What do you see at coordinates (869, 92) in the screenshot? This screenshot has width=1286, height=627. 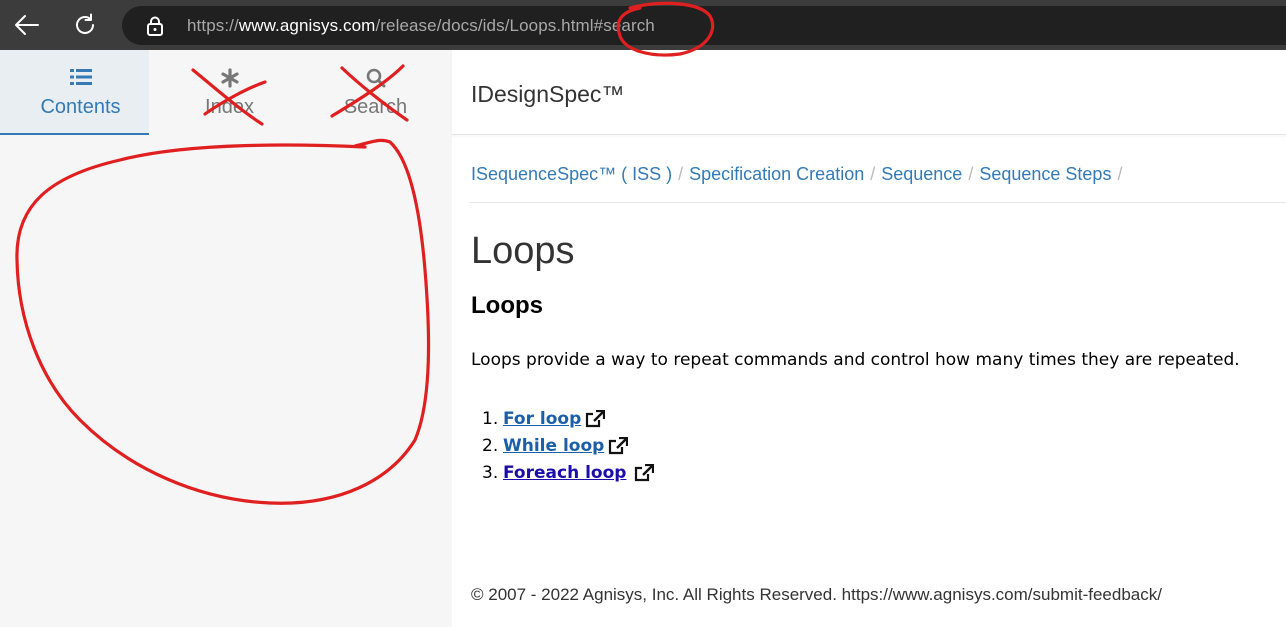 I see `top-header: IDesignSpec™` at bounding box center [869, 92].